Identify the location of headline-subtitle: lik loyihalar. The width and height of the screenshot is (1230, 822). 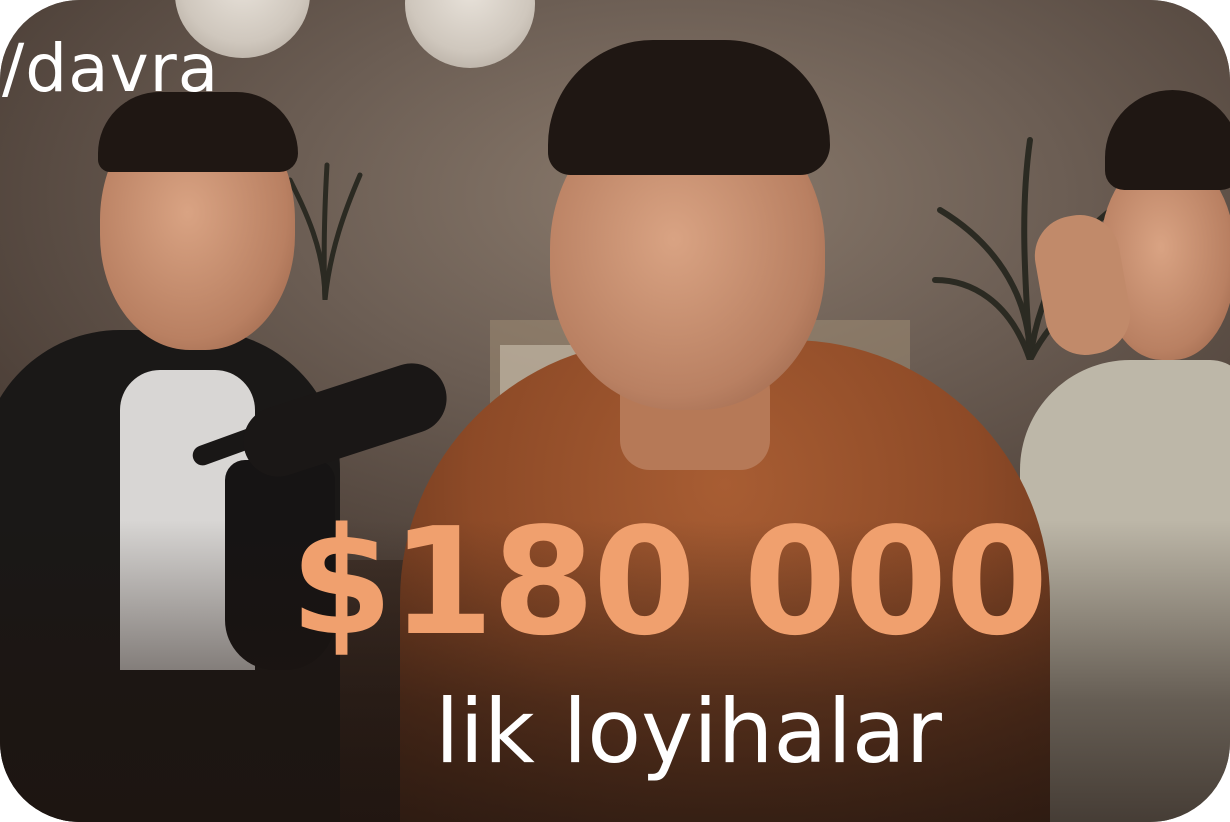
(688, 731).